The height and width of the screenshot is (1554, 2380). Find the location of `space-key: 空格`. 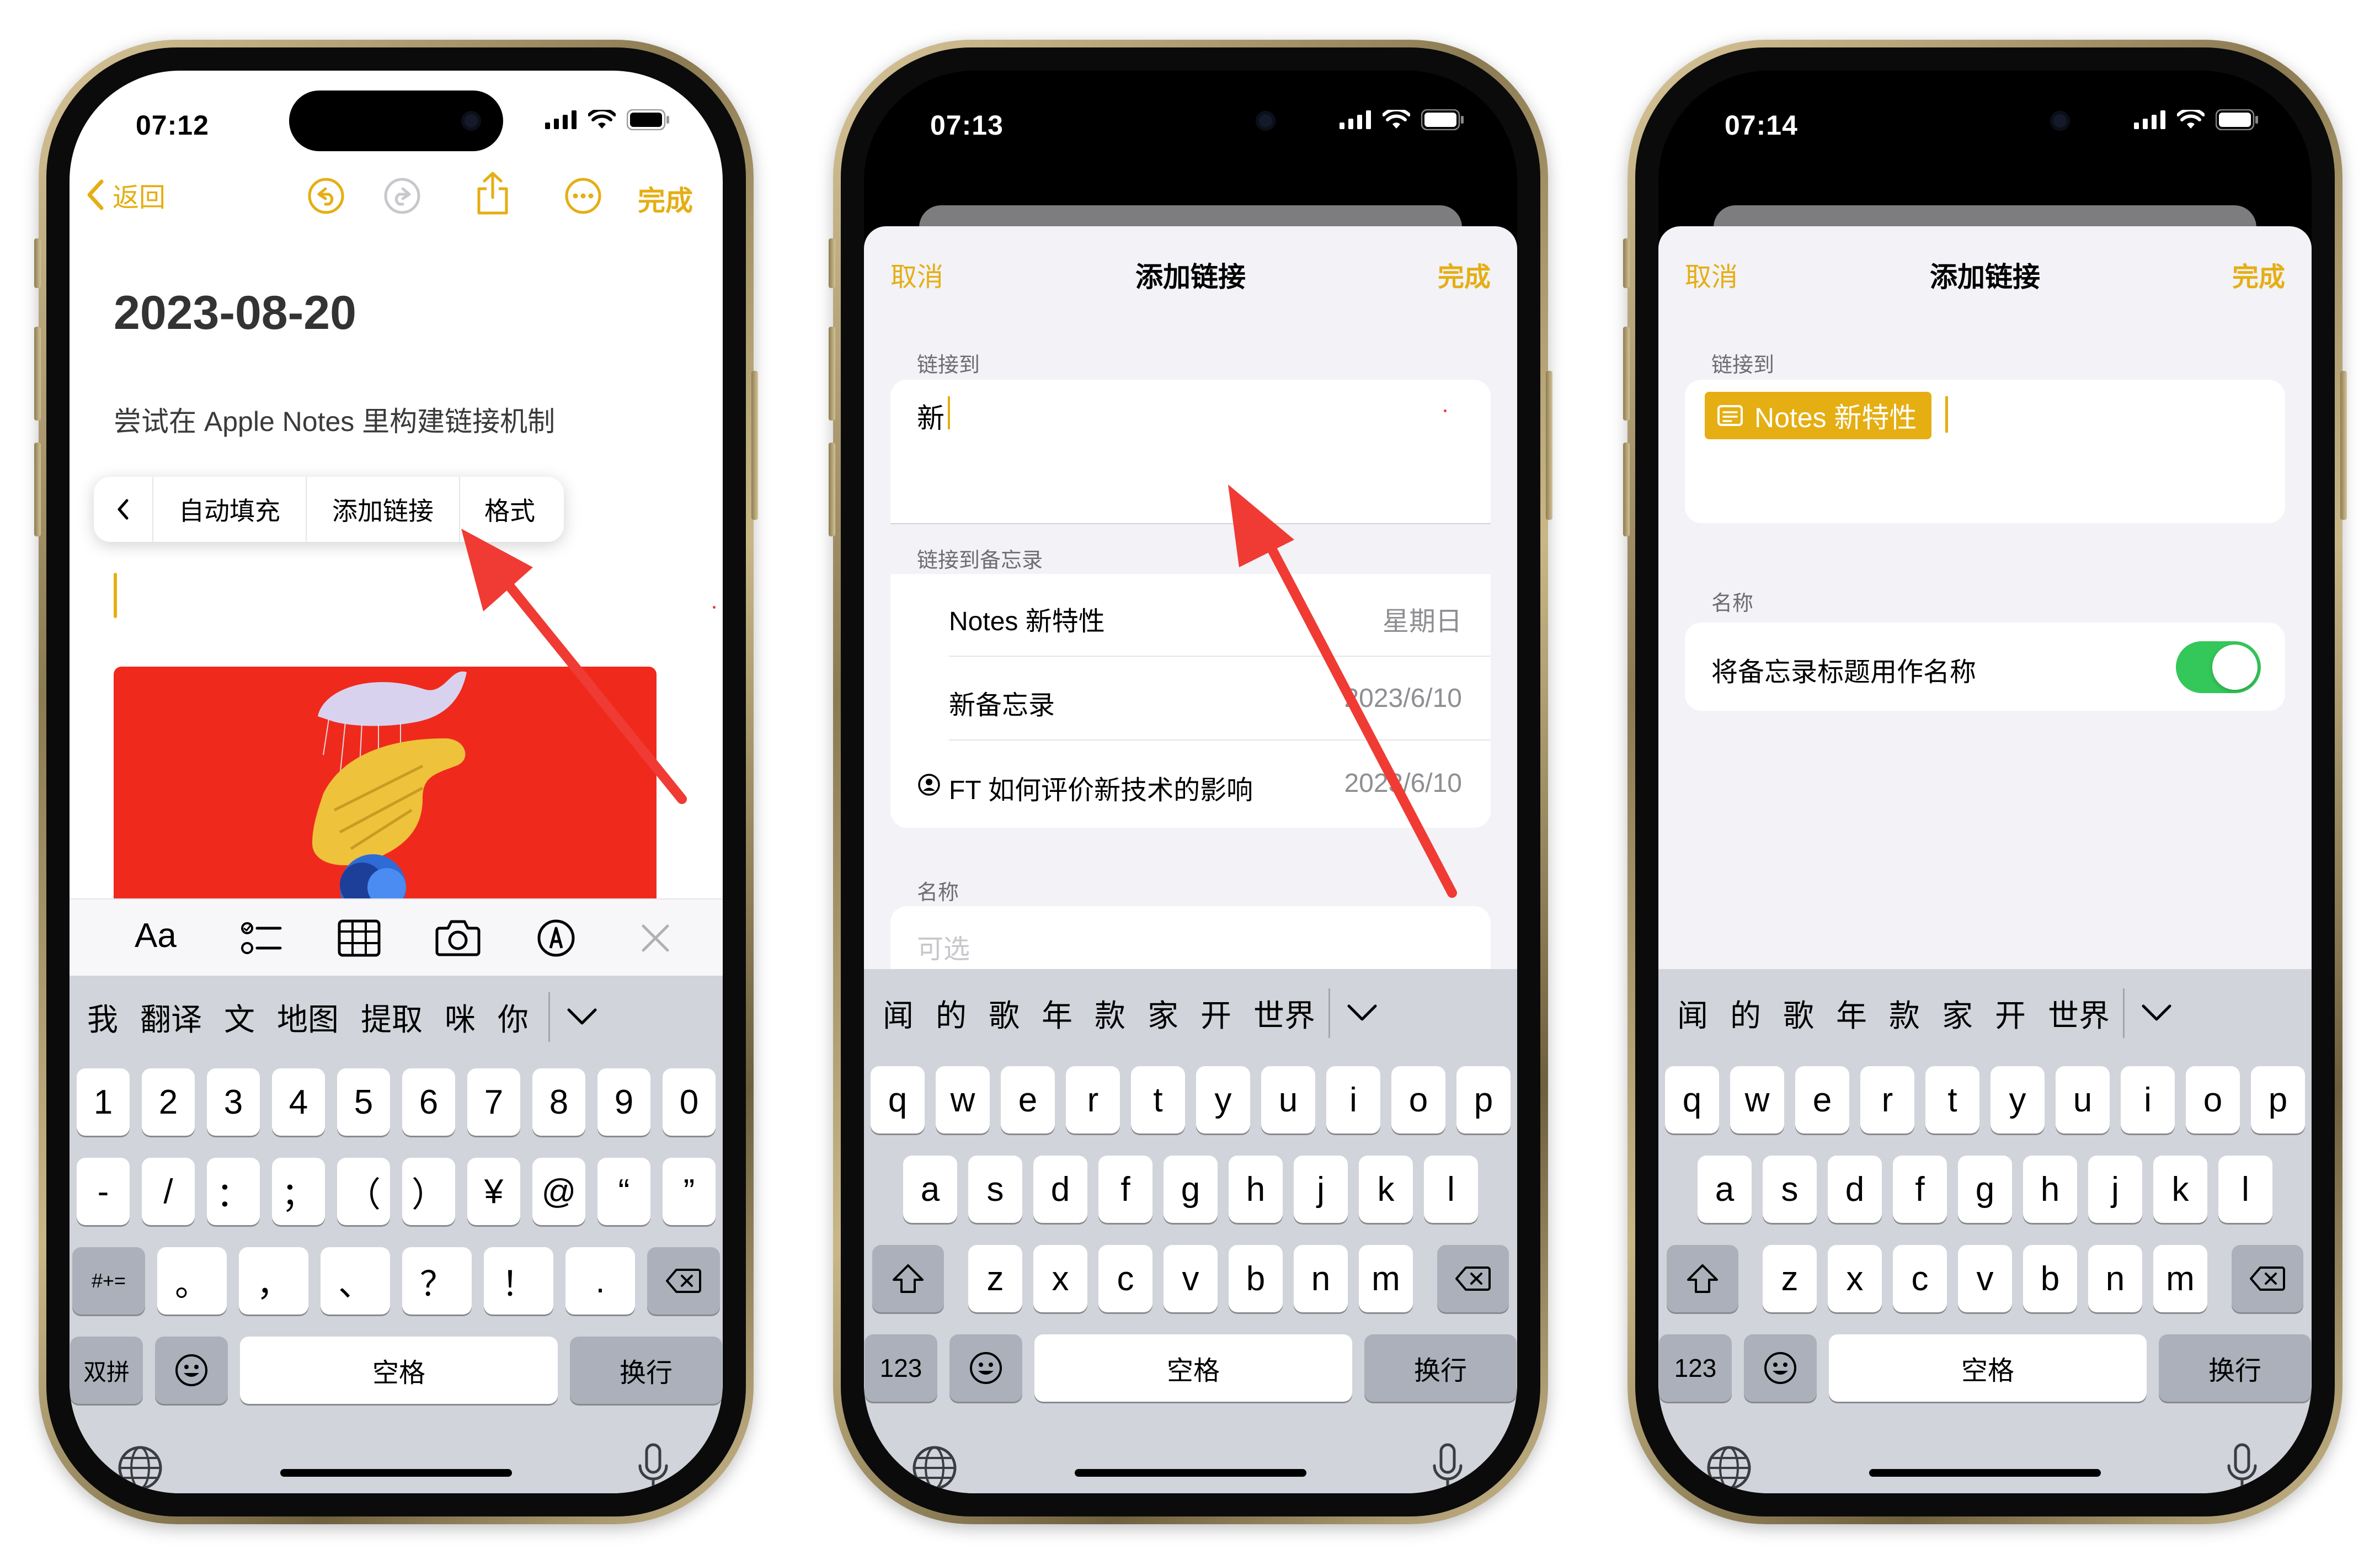

space-key: 空格 is located at coordinates (1988, 1368).